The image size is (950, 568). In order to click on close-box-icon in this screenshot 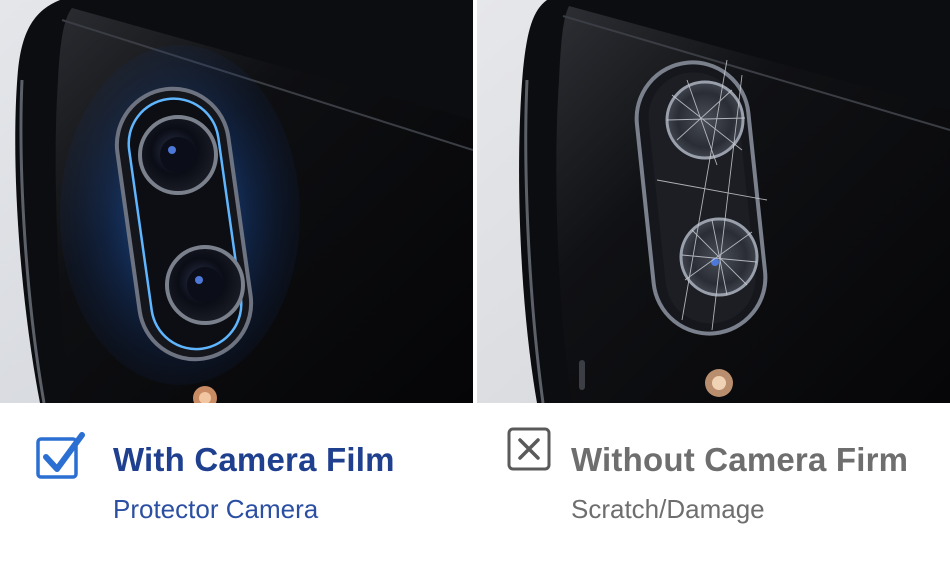, I will do `click(529, 449)`.